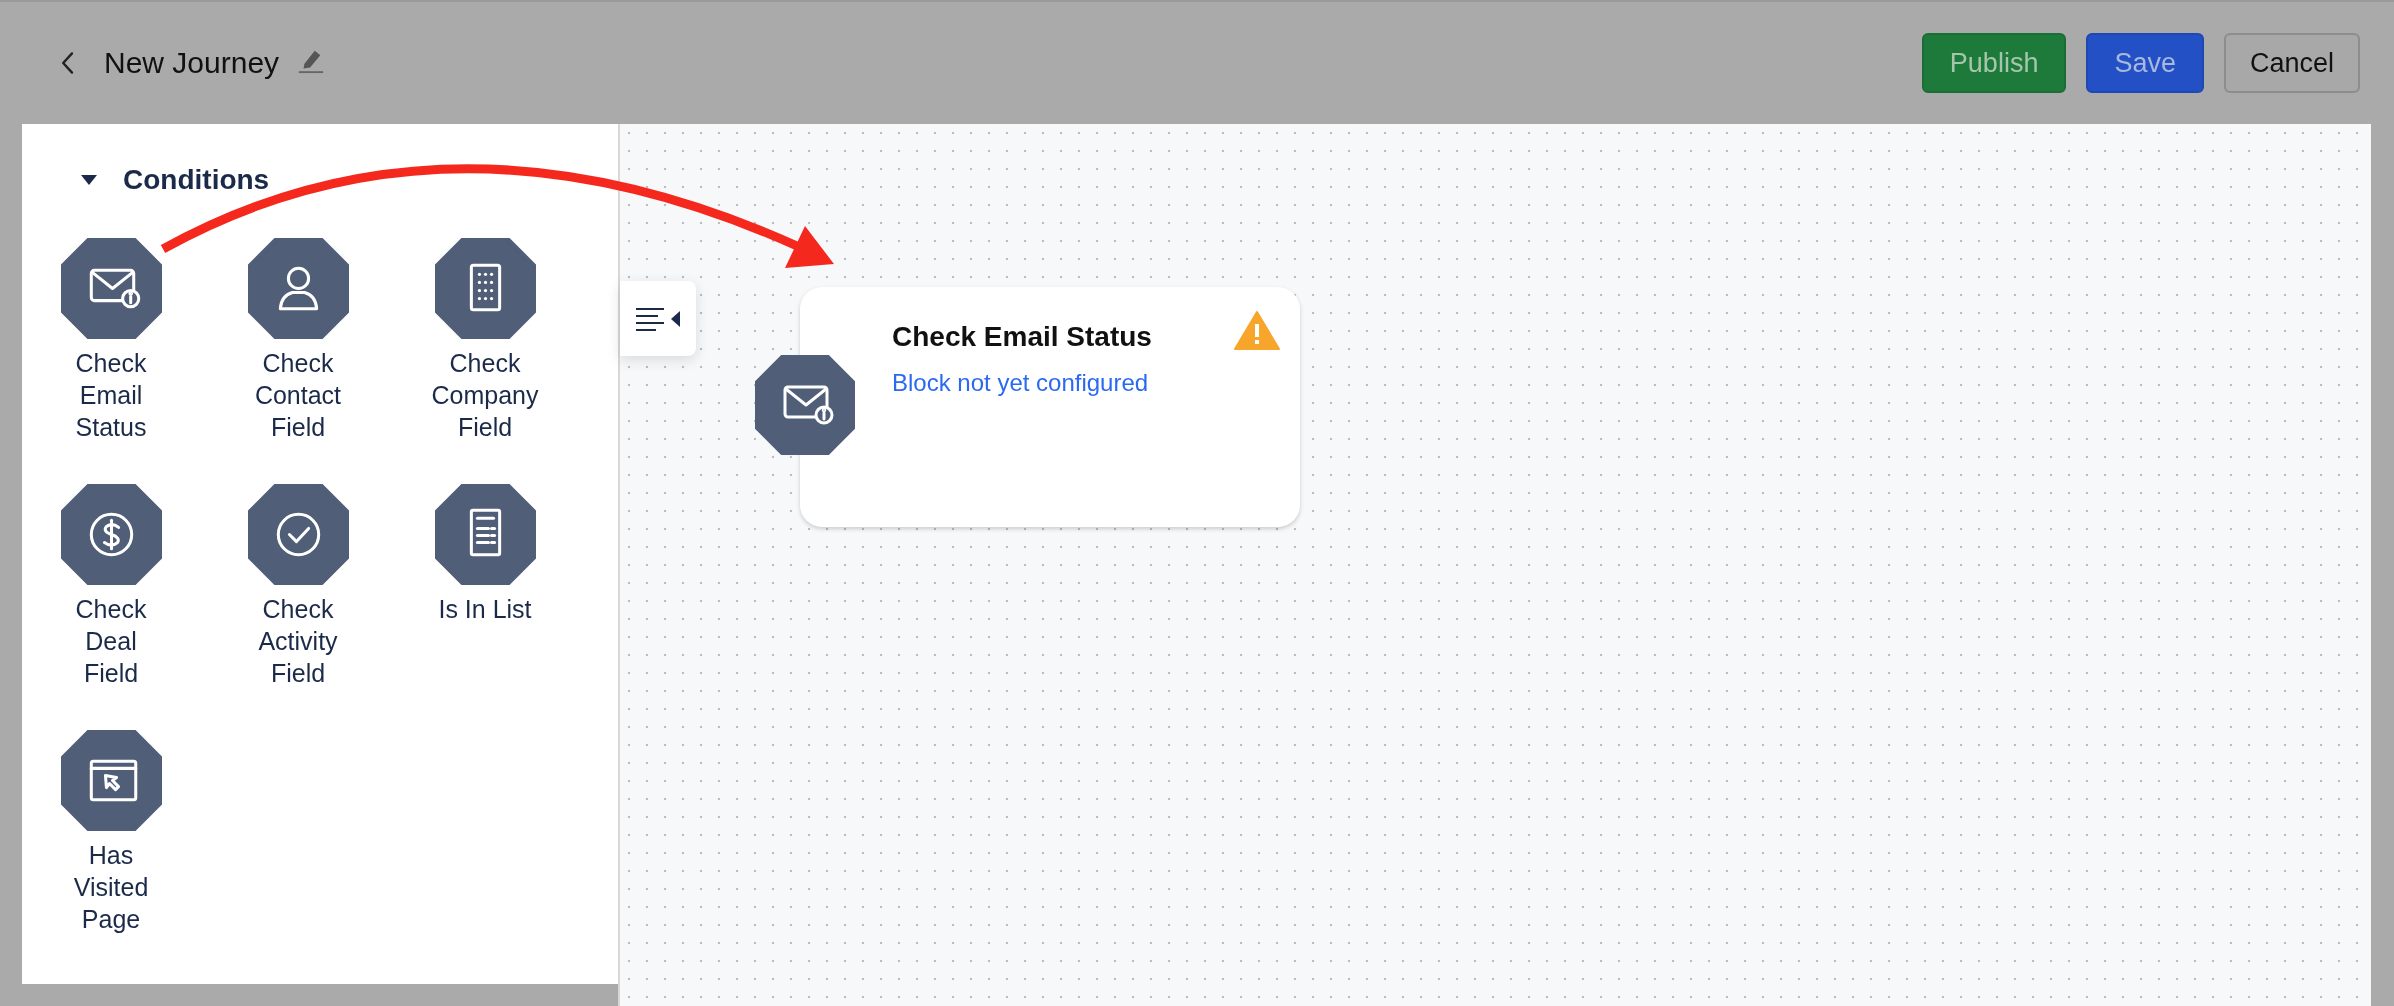 Image resolution: width=2394 pixels, height=1006 pixels. What do you see at coordinates (2145, 63) in the screenshot?
I see `save-button: Save` at bounding box center [2145, 63].